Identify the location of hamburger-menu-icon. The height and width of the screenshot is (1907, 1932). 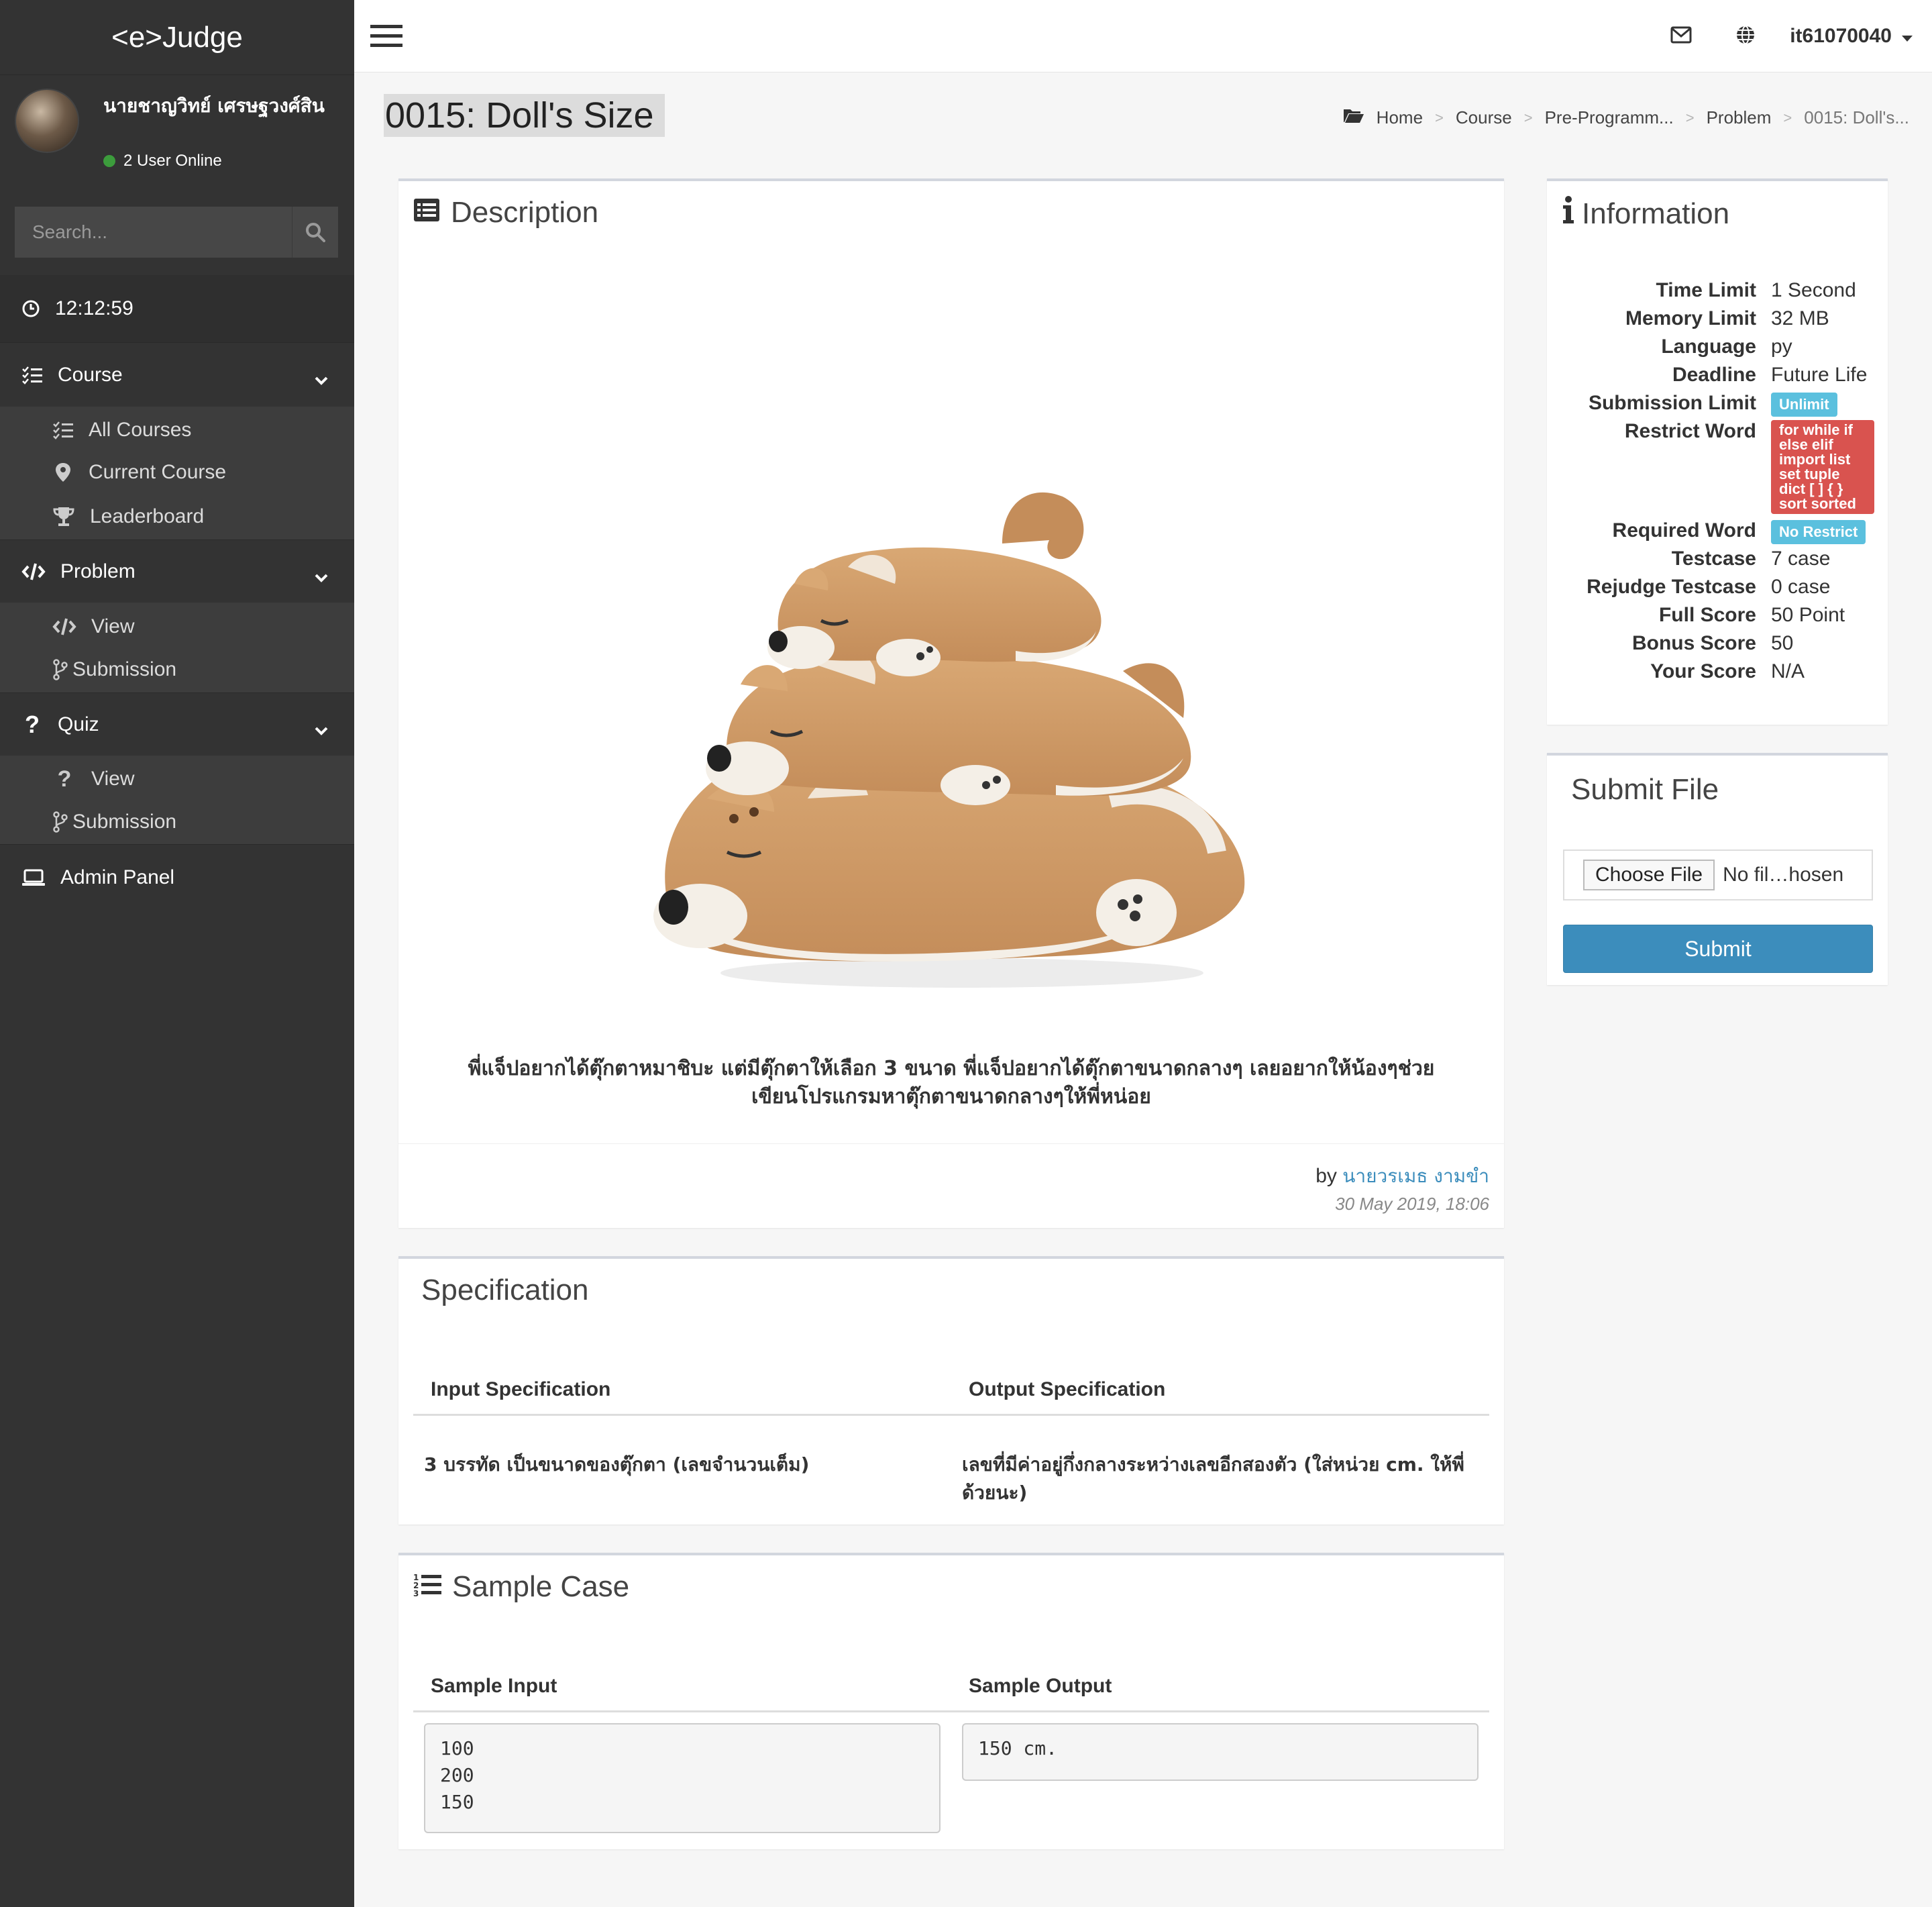
(387, 38).